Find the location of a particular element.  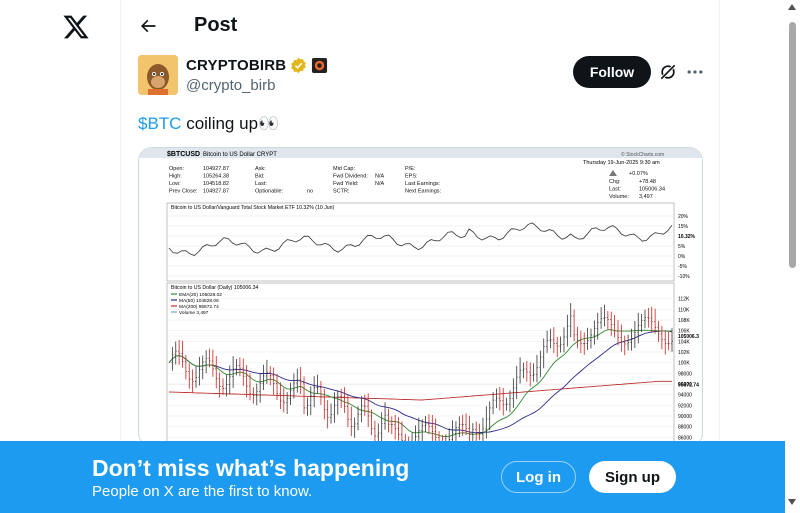

login-button: Log in is located at coordinates (538, 477).